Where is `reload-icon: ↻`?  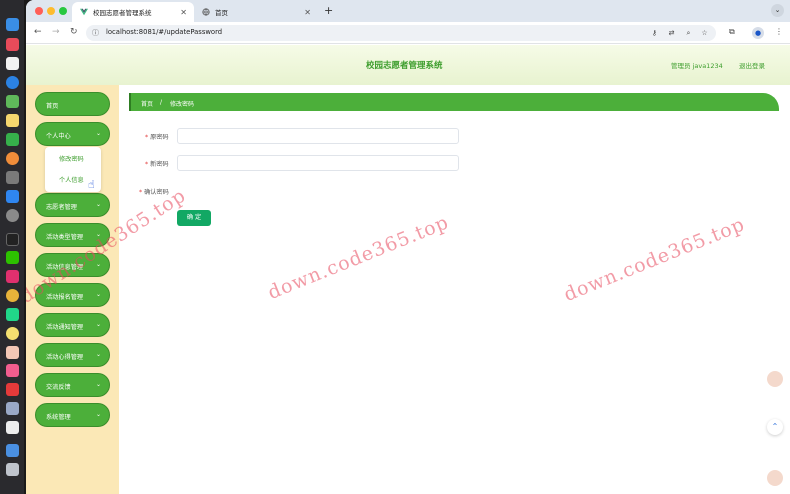 reload-icon: ↻ is located at coordinates (74, 32).